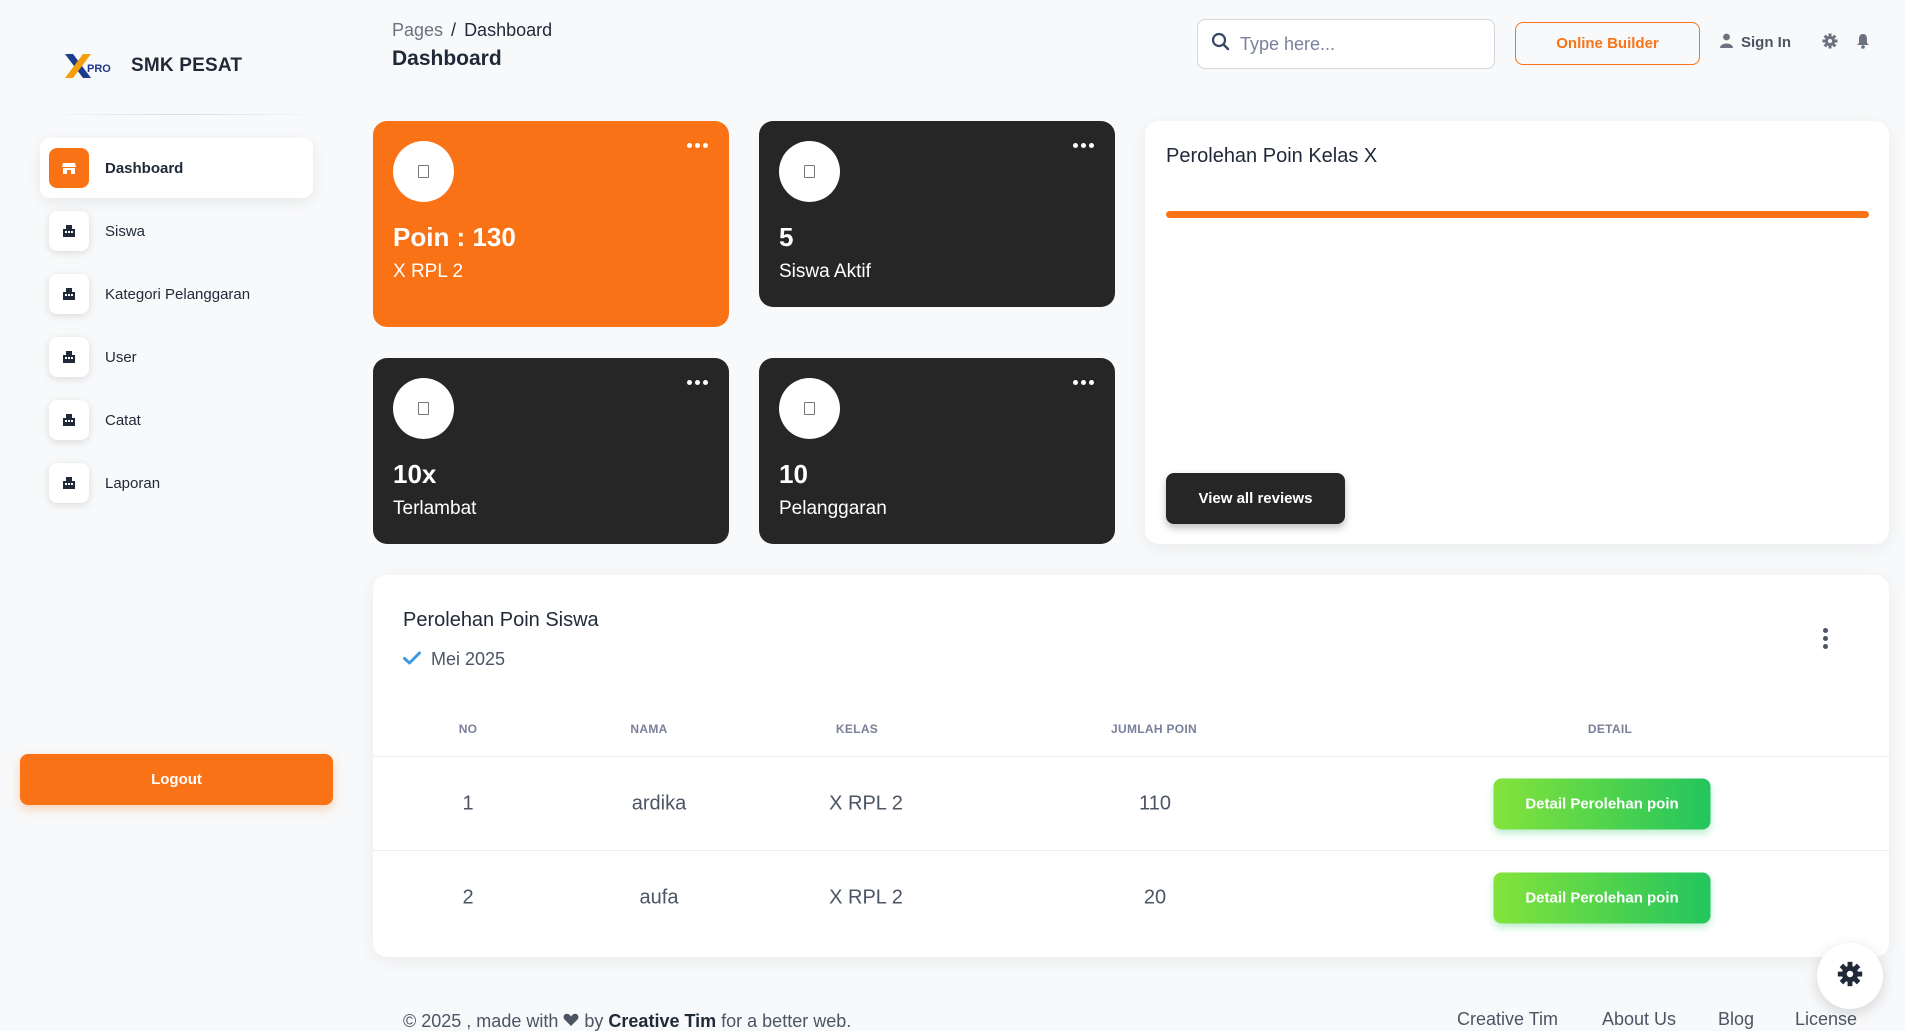 Image resolution: width=1905 pixels, height=1031 pixels. What do you see at coordinates (793, 474) in the screenshot?
I see `stat-value: 10` at bounding box center [793, 474].